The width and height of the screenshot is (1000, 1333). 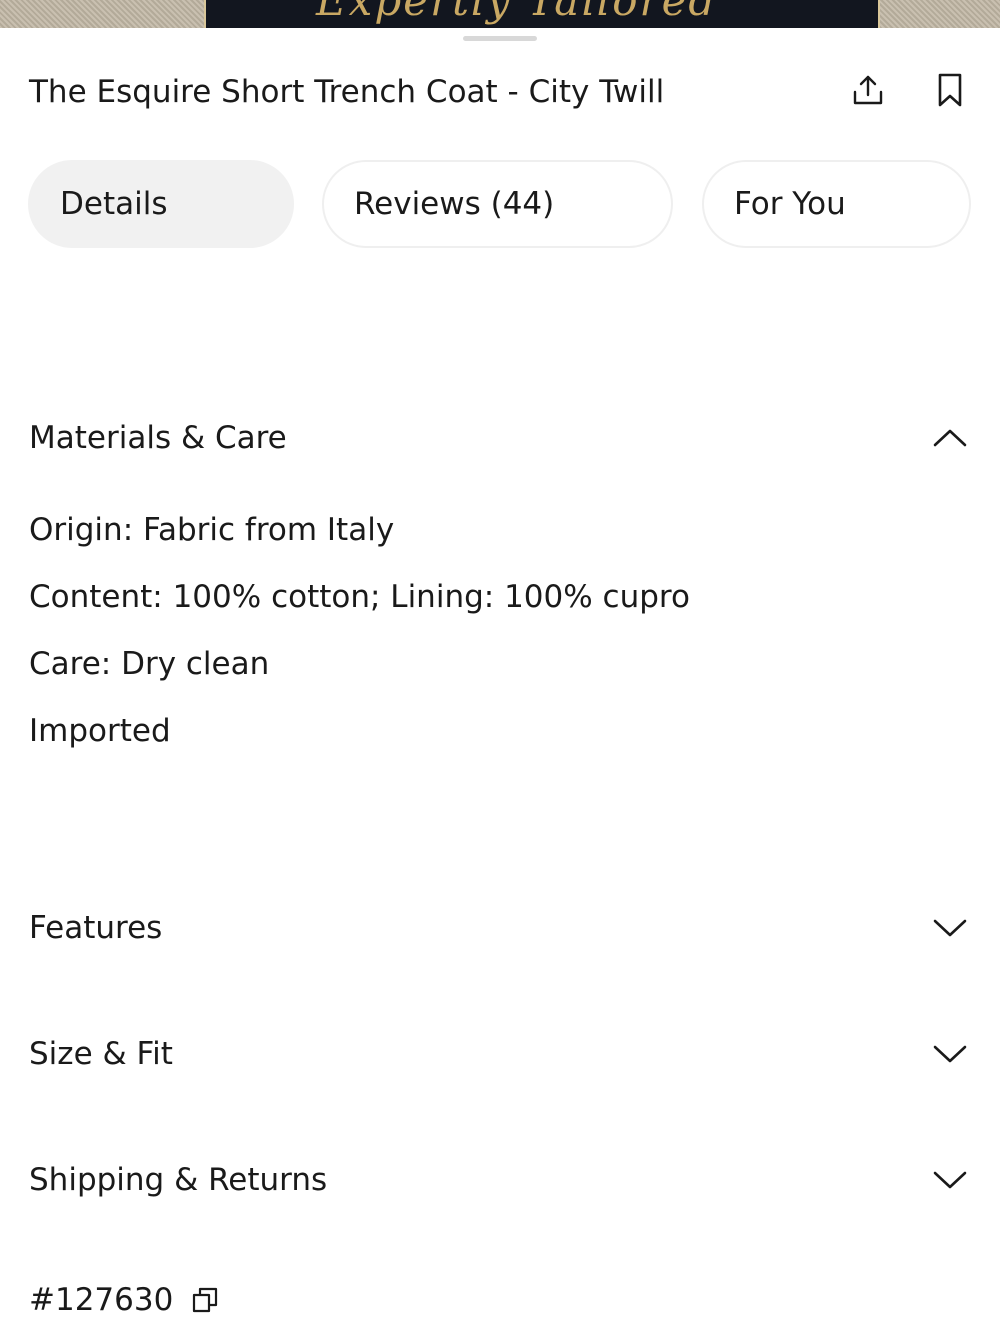 I want to click on bookmark-icon, so click(x=950, y=90).